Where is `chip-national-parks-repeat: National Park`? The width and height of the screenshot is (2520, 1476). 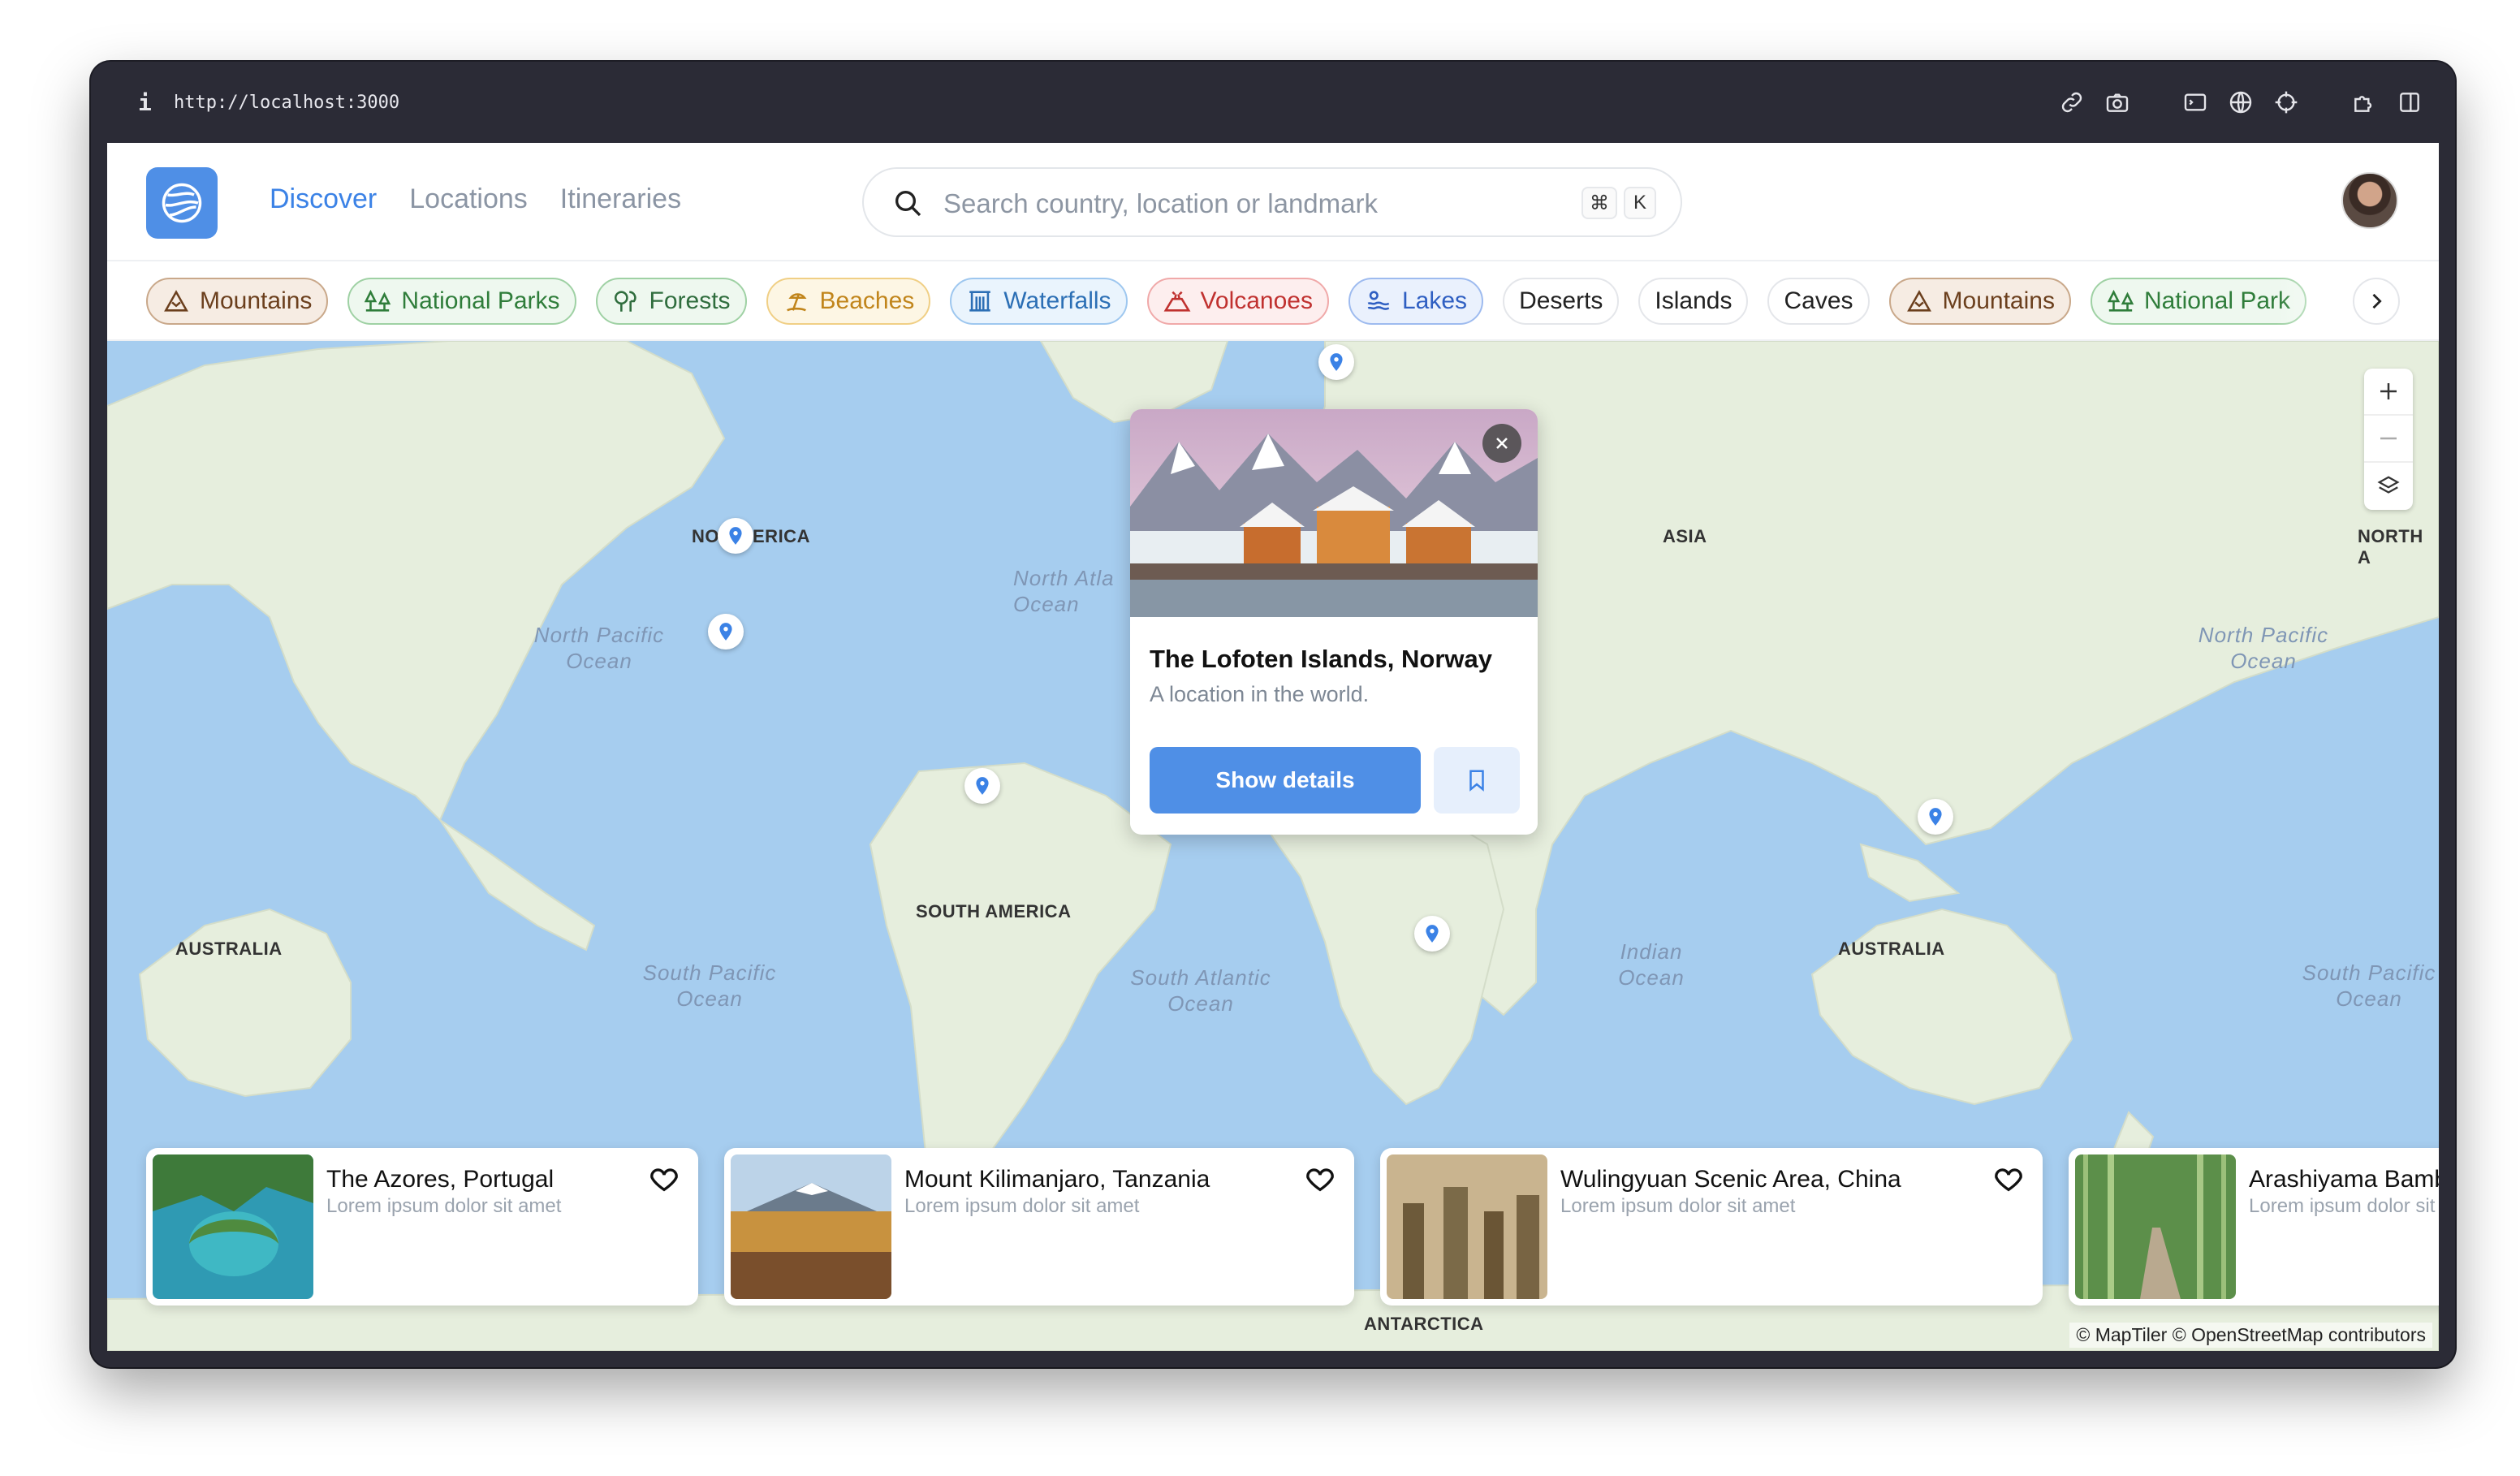 chip-national-parks-repeat: National Park is located at coordinates (2198, 302).